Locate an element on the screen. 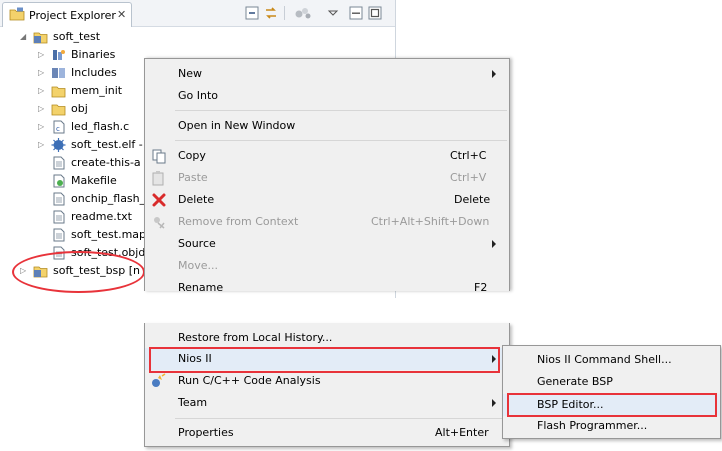  tree-item-label: mem_init is located at coordinates (97, 90).